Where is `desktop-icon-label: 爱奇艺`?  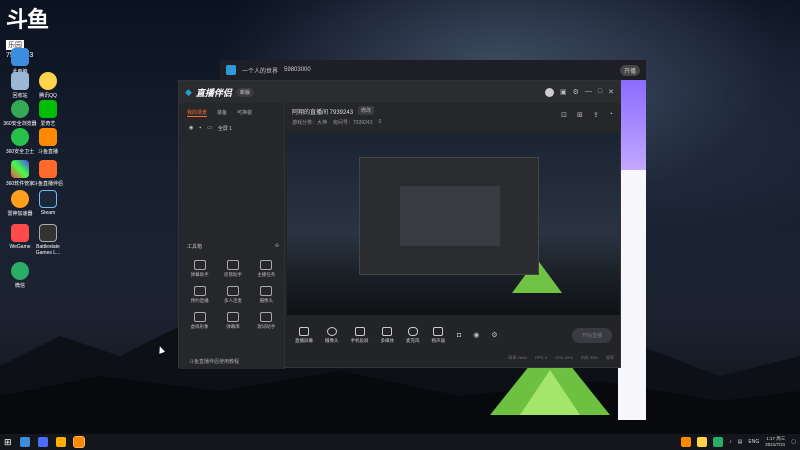
desktop-icon-label: 爱奇艺 is located at coordinates (48, 124).